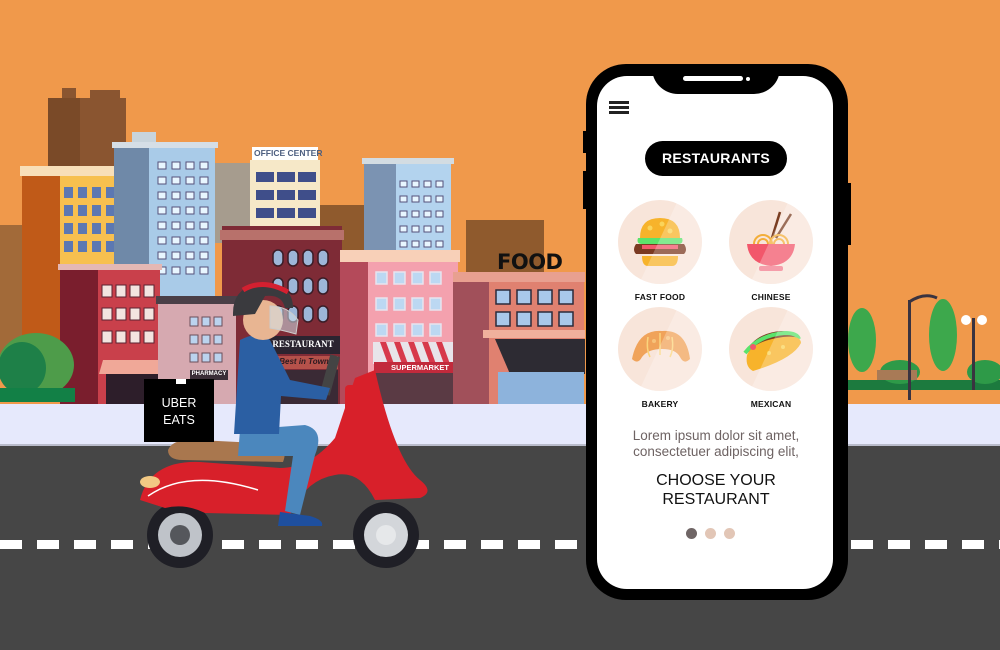 The image size is (1000, 650). What do you see at coordinates (619, 108) in the screenshot?
I see `hamburger-menu-icon` at bounding box center [619, 108].